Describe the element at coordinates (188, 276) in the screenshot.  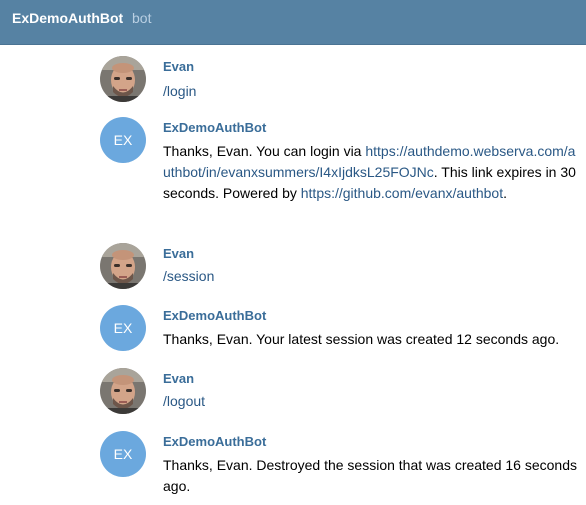
I see `bot-command-link: /session` at that location.